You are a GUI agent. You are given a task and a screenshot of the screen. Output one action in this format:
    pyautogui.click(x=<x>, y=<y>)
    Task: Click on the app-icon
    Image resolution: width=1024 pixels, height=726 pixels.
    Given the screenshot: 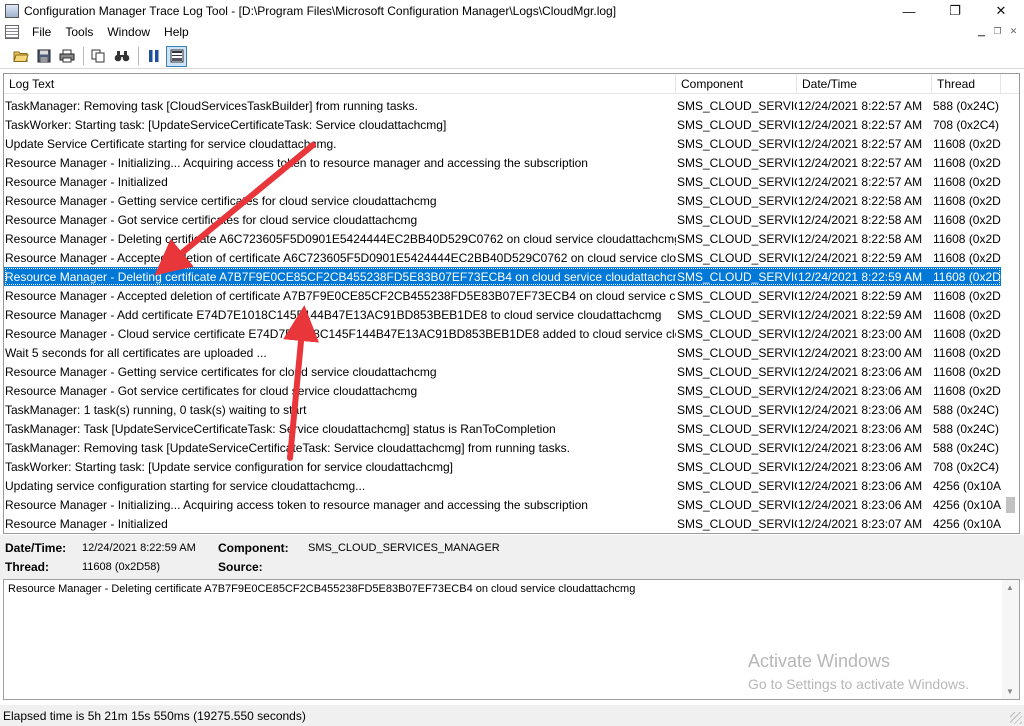 What is the action you would take?
    pyautogui.click(x=12, y=11)
    